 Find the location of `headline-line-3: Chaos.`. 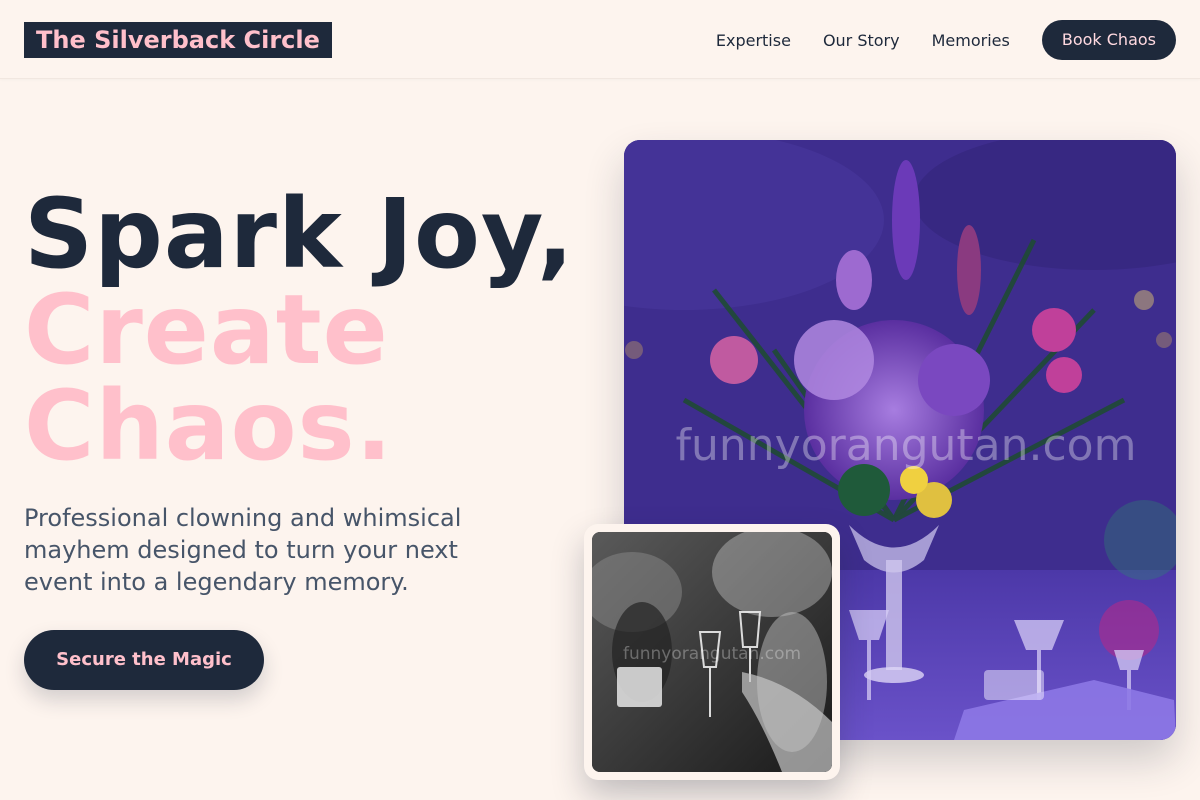

headline-line-3: Chaos. is located at coordinates (209, 426).